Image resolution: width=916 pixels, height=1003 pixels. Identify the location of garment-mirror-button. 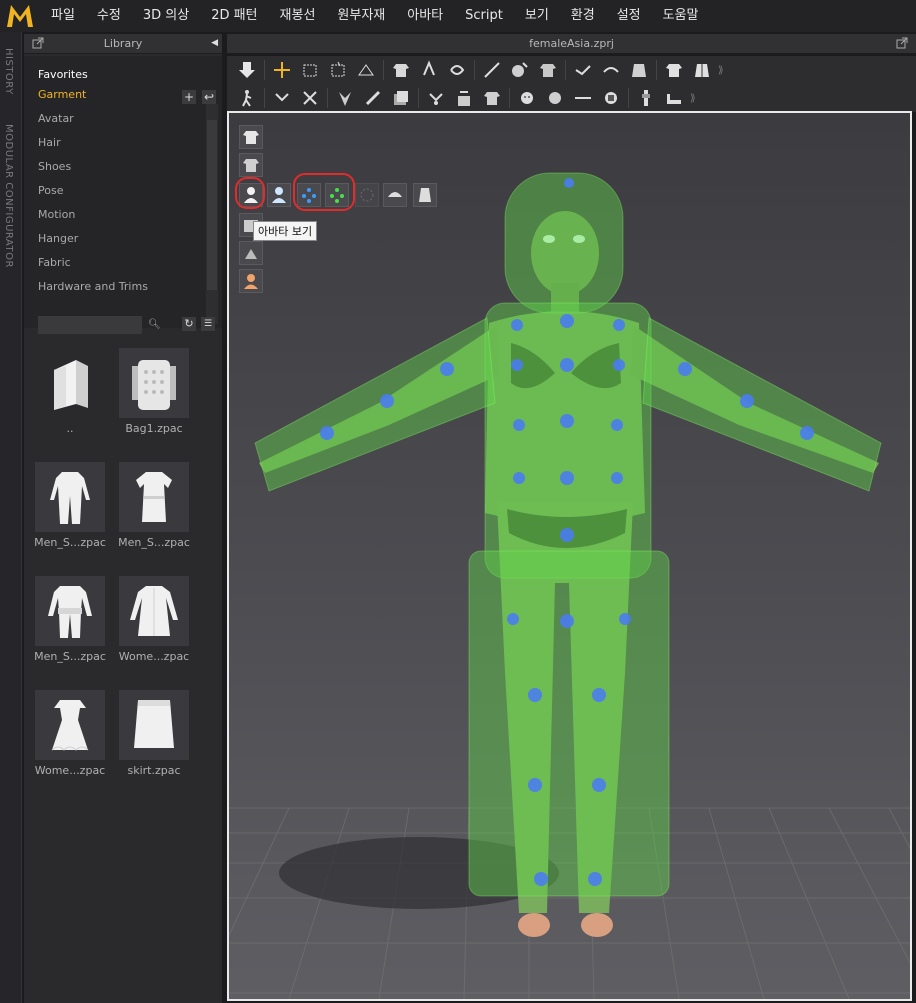
(702, 70).